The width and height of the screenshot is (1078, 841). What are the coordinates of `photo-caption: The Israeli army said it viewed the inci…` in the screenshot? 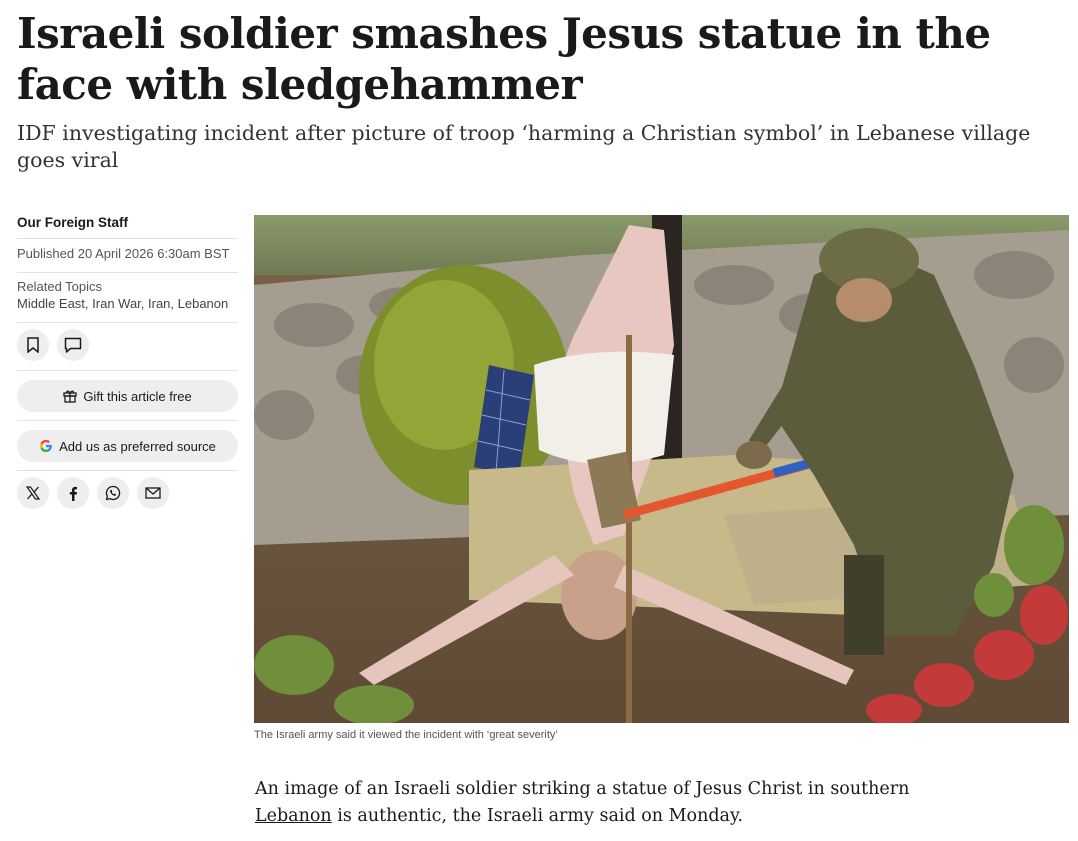 It's located at (406, 735).